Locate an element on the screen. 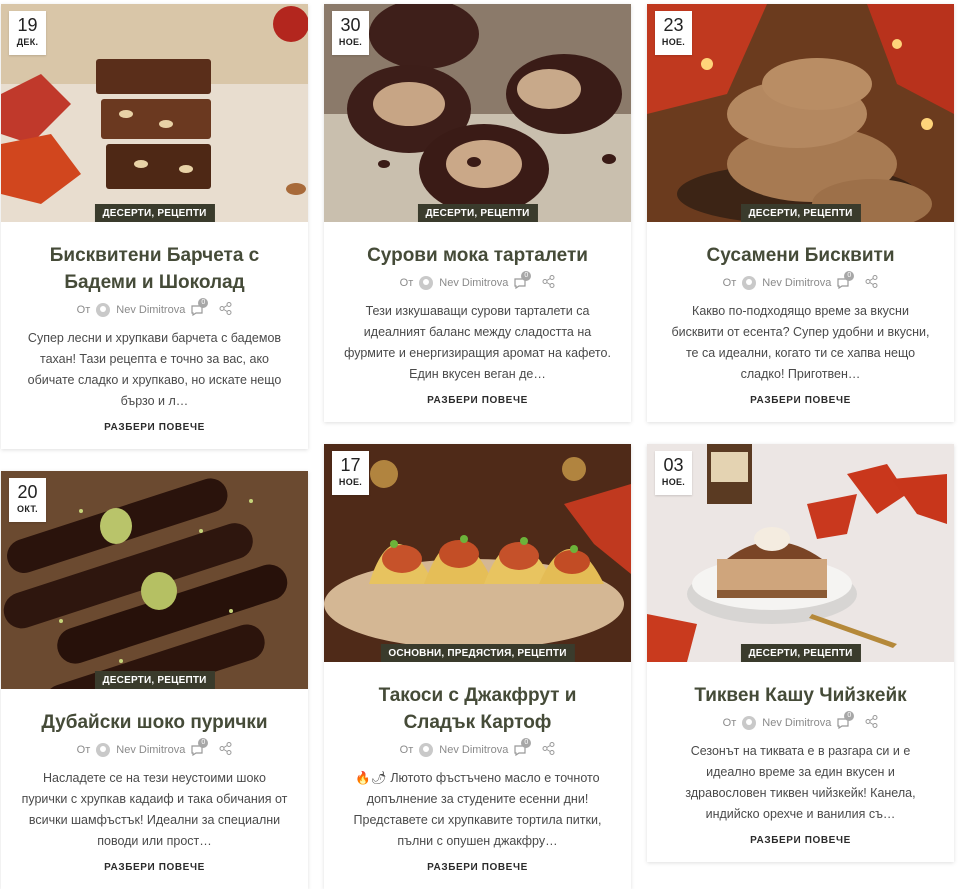  post-title: Сусамени Бисквити is located at coordinates (800, 255).